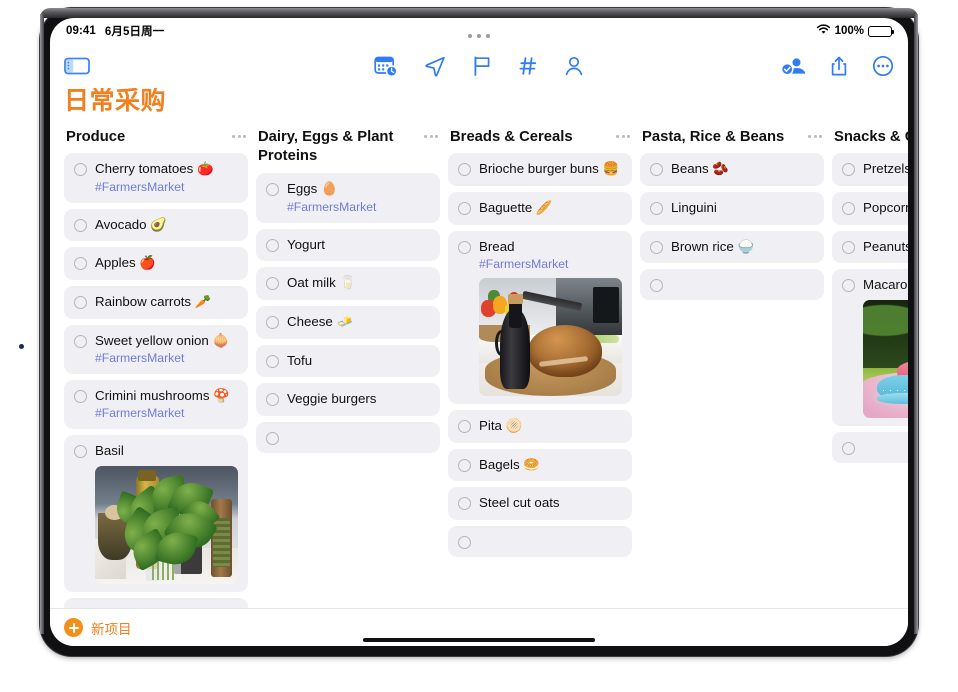  Describe the element at coordinates (528, 66) in the screenshot. I see `hashtag-icon` at that location.